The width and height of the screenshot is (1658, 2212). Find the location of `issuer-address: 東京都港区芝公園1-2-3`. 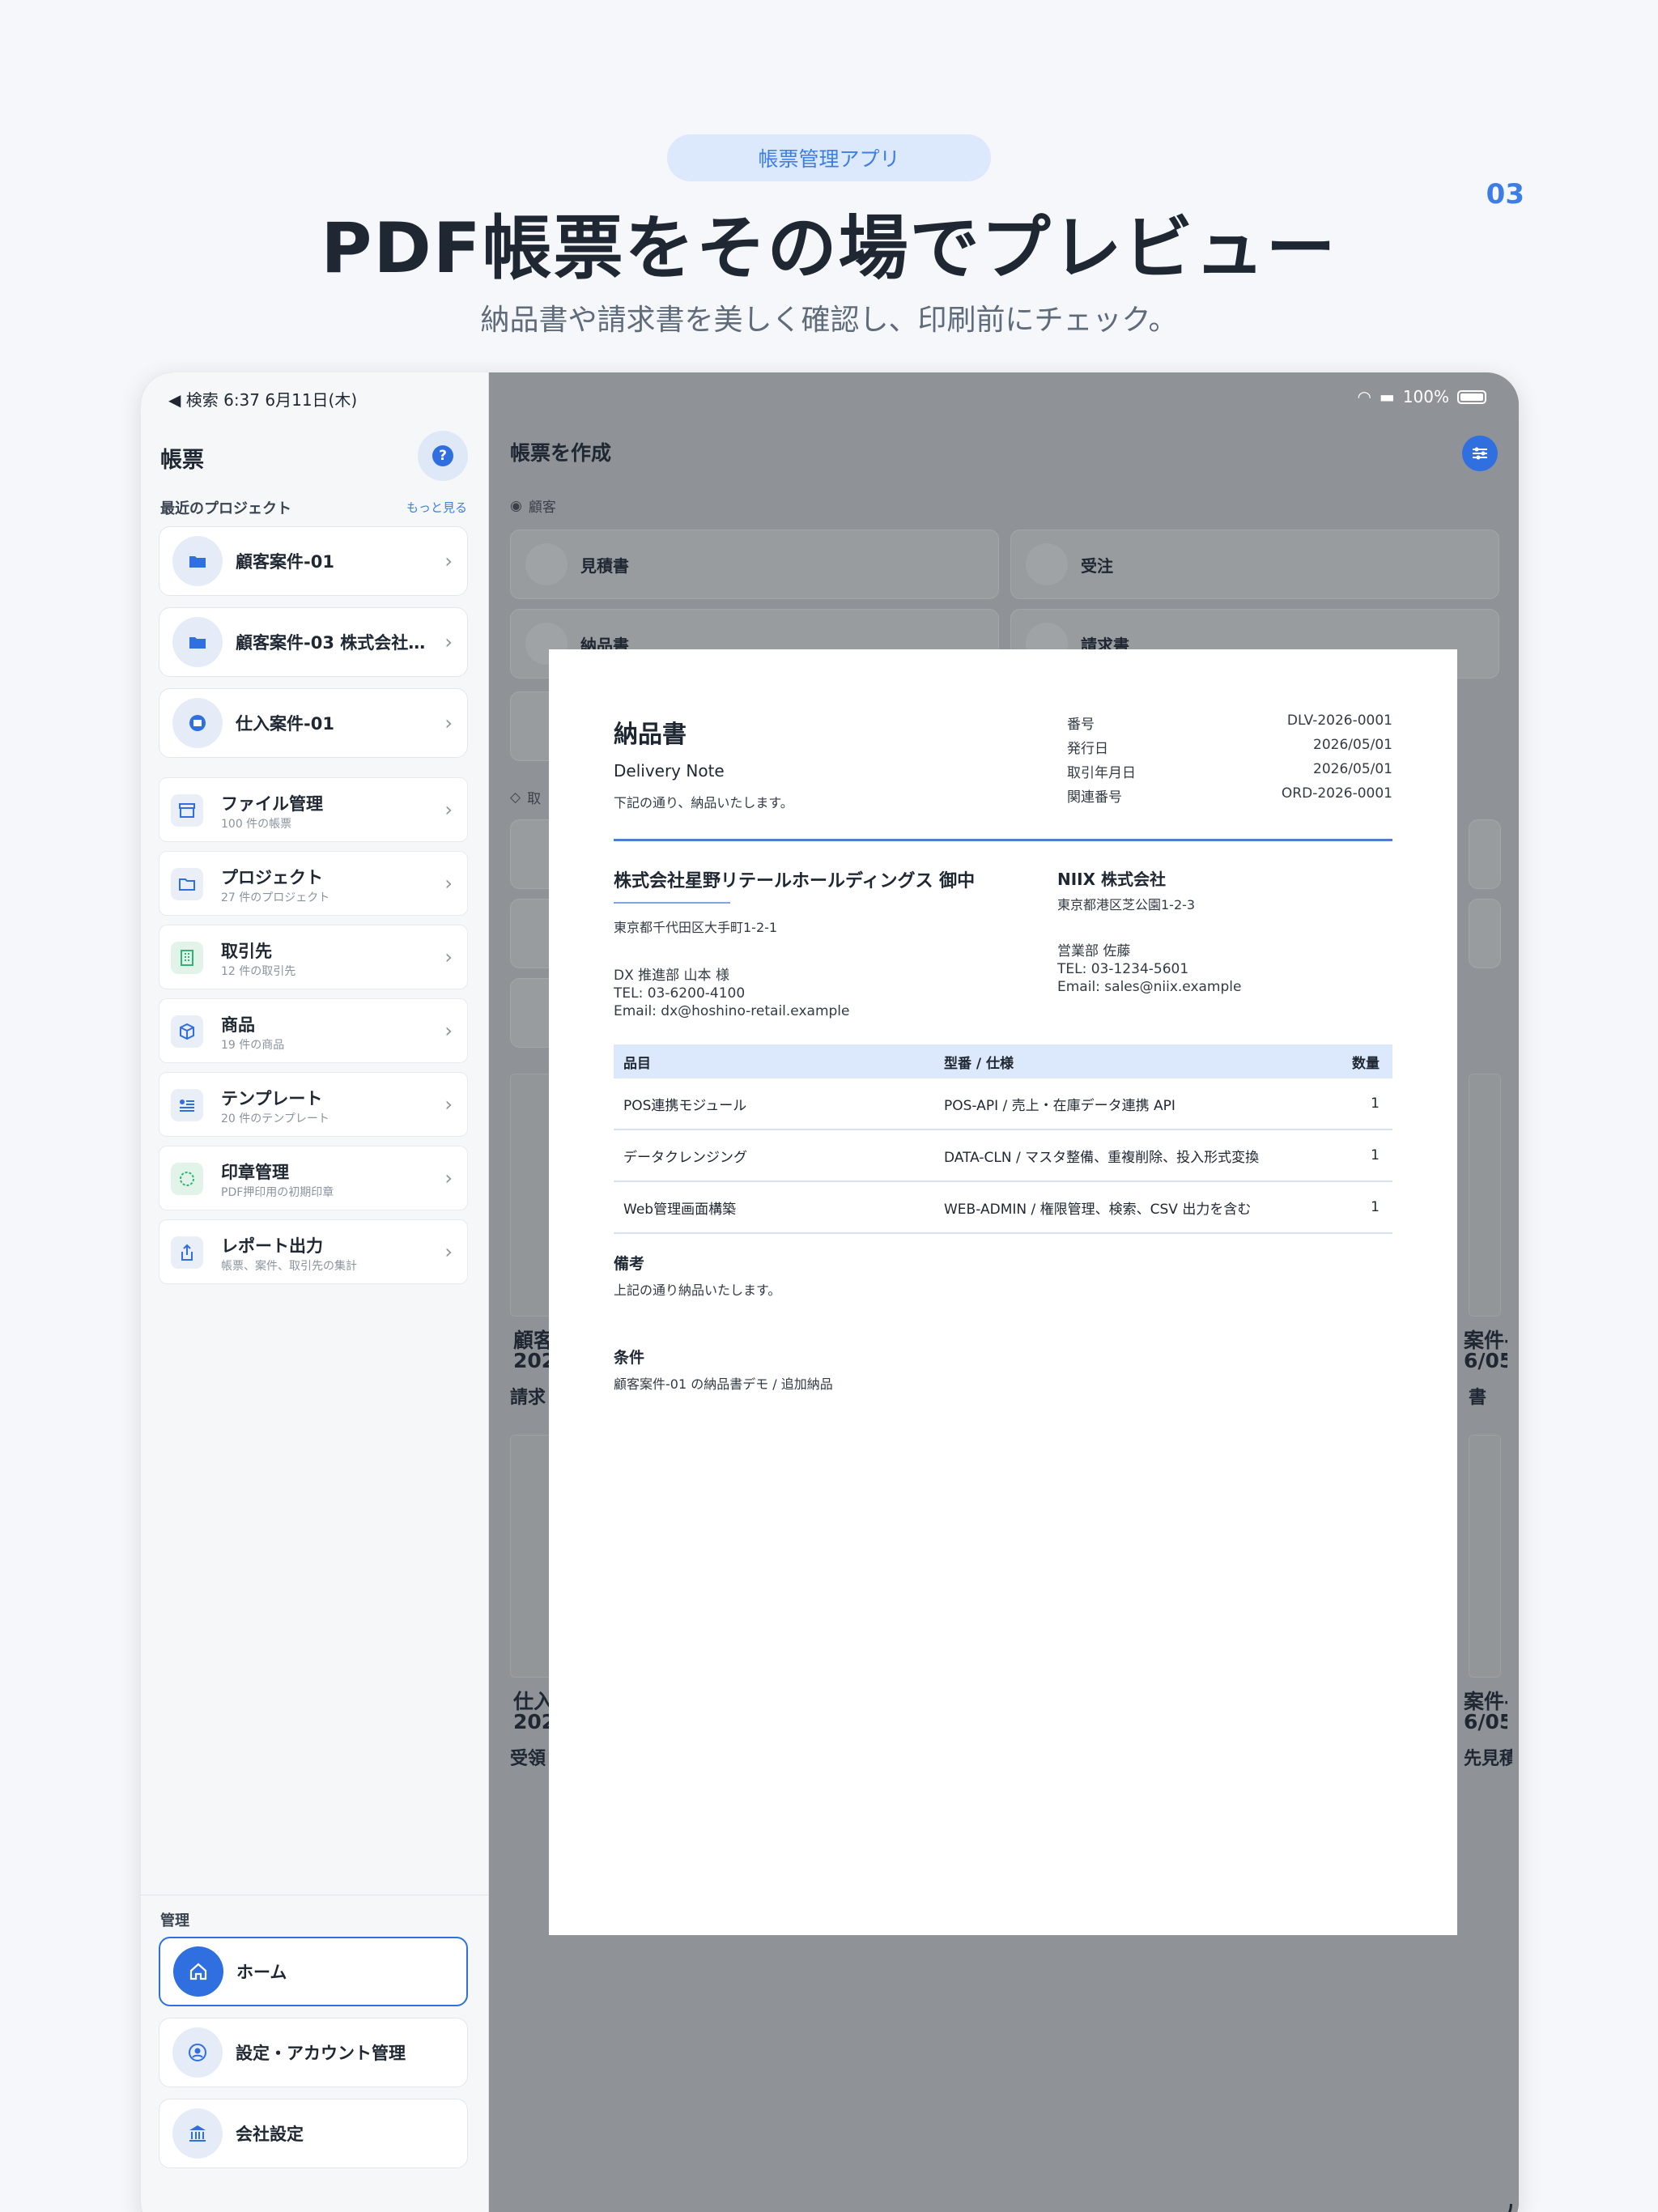

issuer-address: 東京都港区芝公園1-2-3 is located at coordinates (1126, 904).